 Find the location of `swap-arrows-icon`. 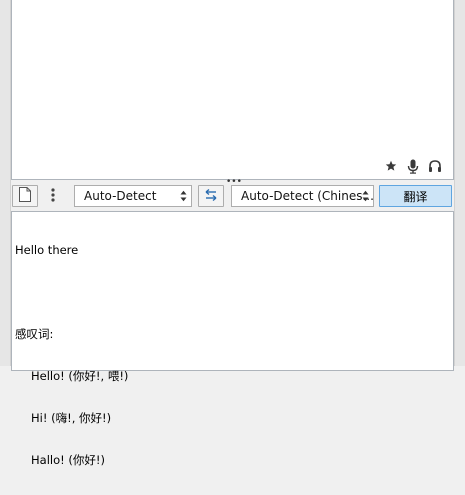

swap-arrows-icon is located at coordinates (211, 196).